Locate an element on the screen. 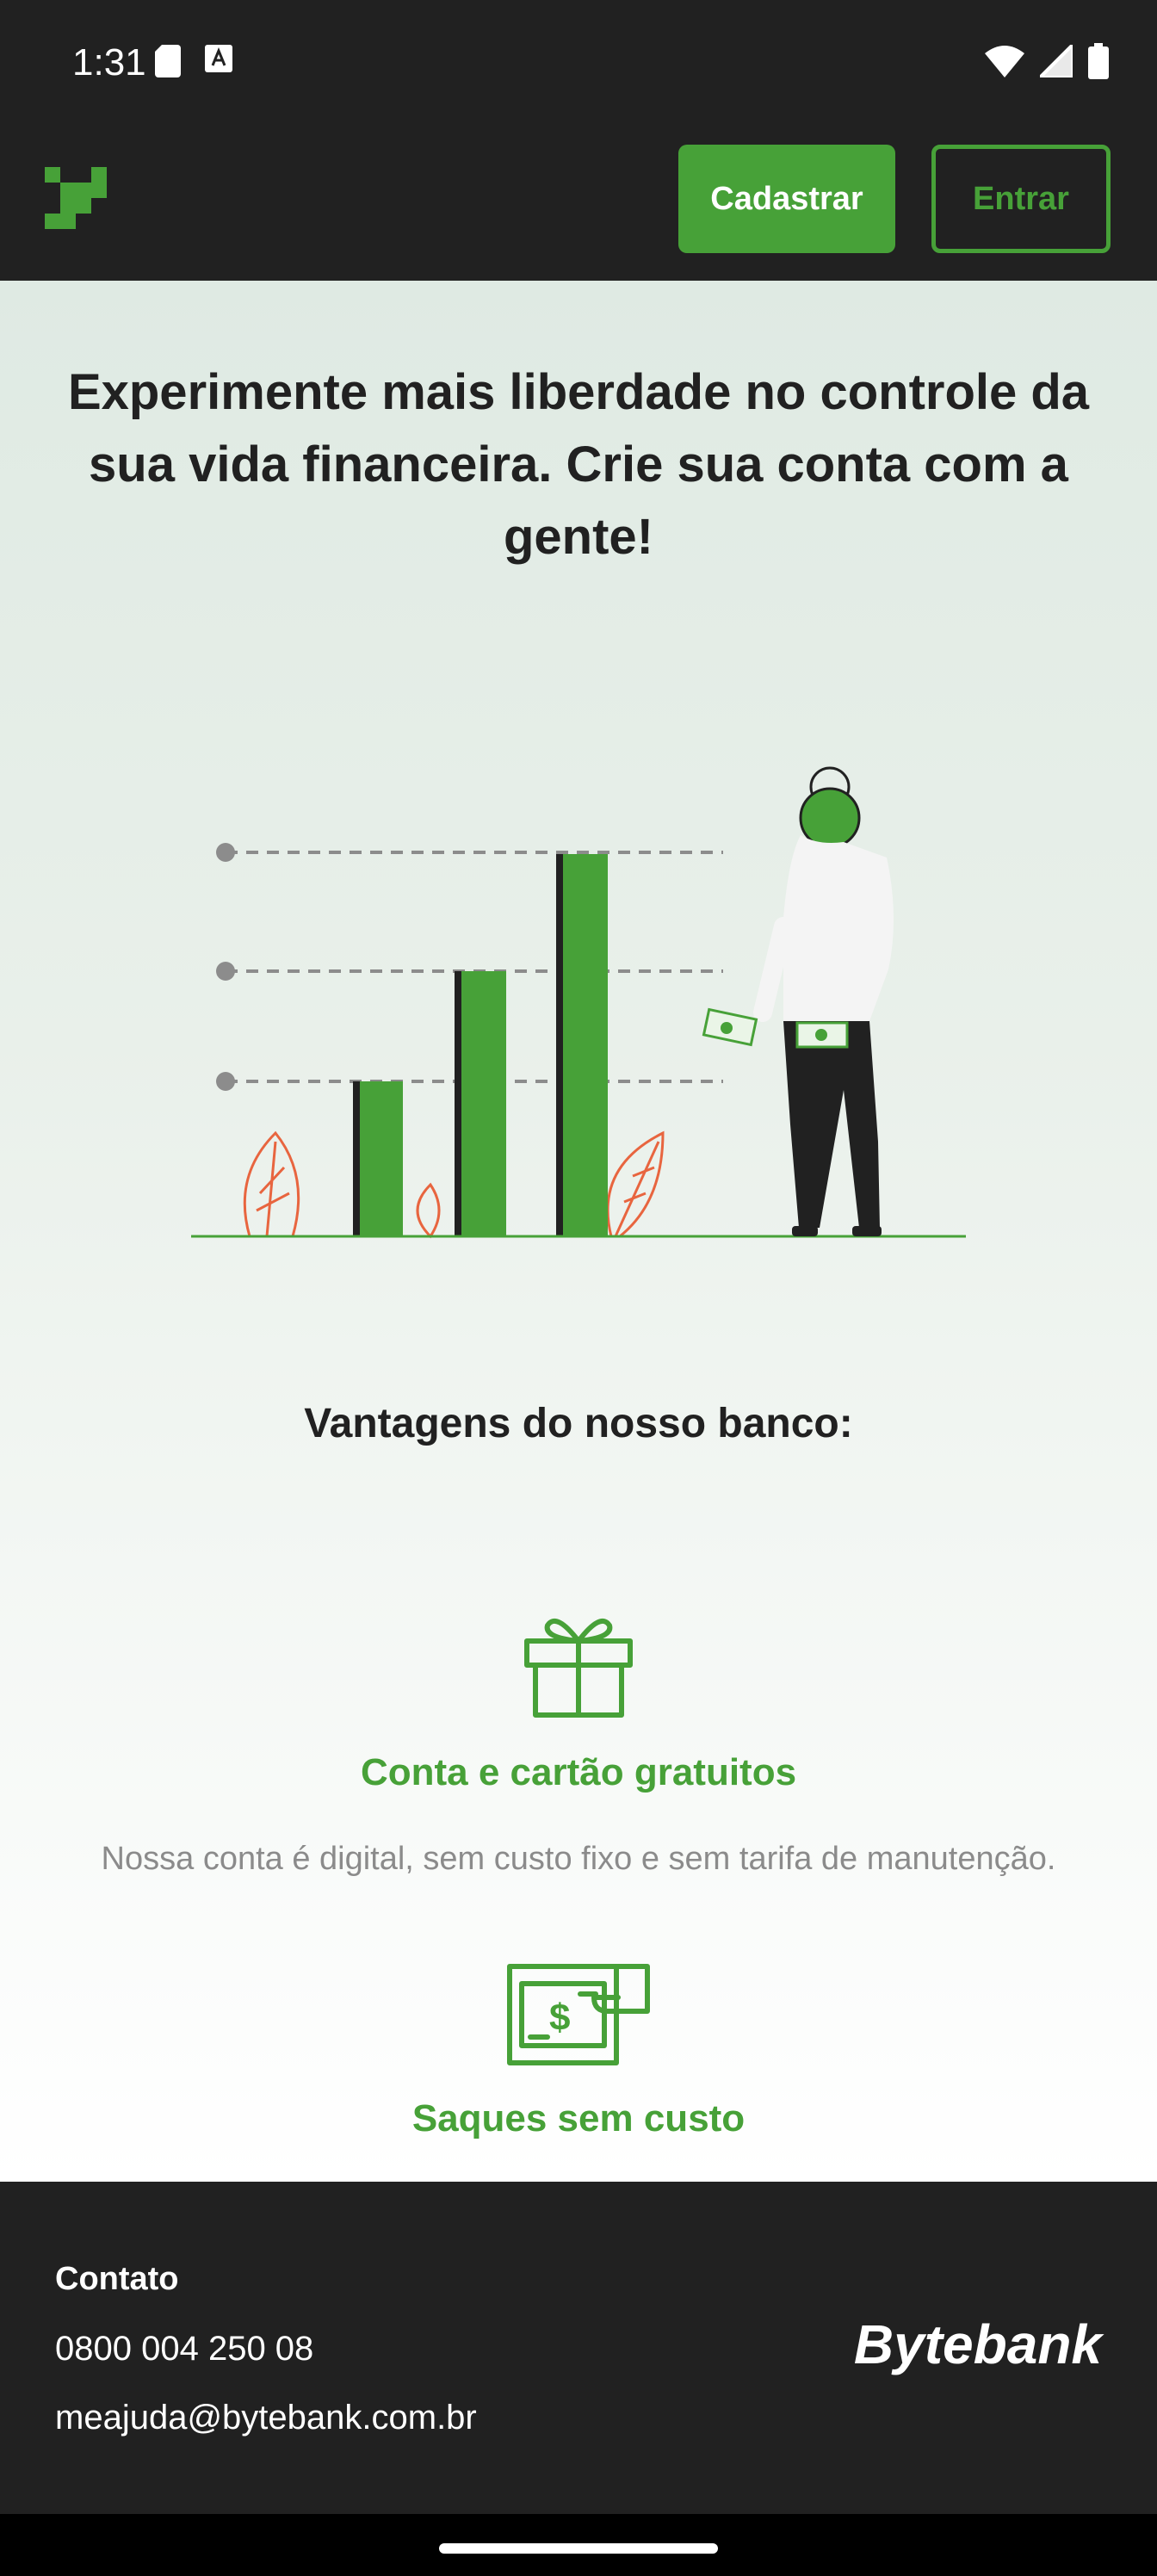  status-icons-right is located at coordinates (1047, 61).